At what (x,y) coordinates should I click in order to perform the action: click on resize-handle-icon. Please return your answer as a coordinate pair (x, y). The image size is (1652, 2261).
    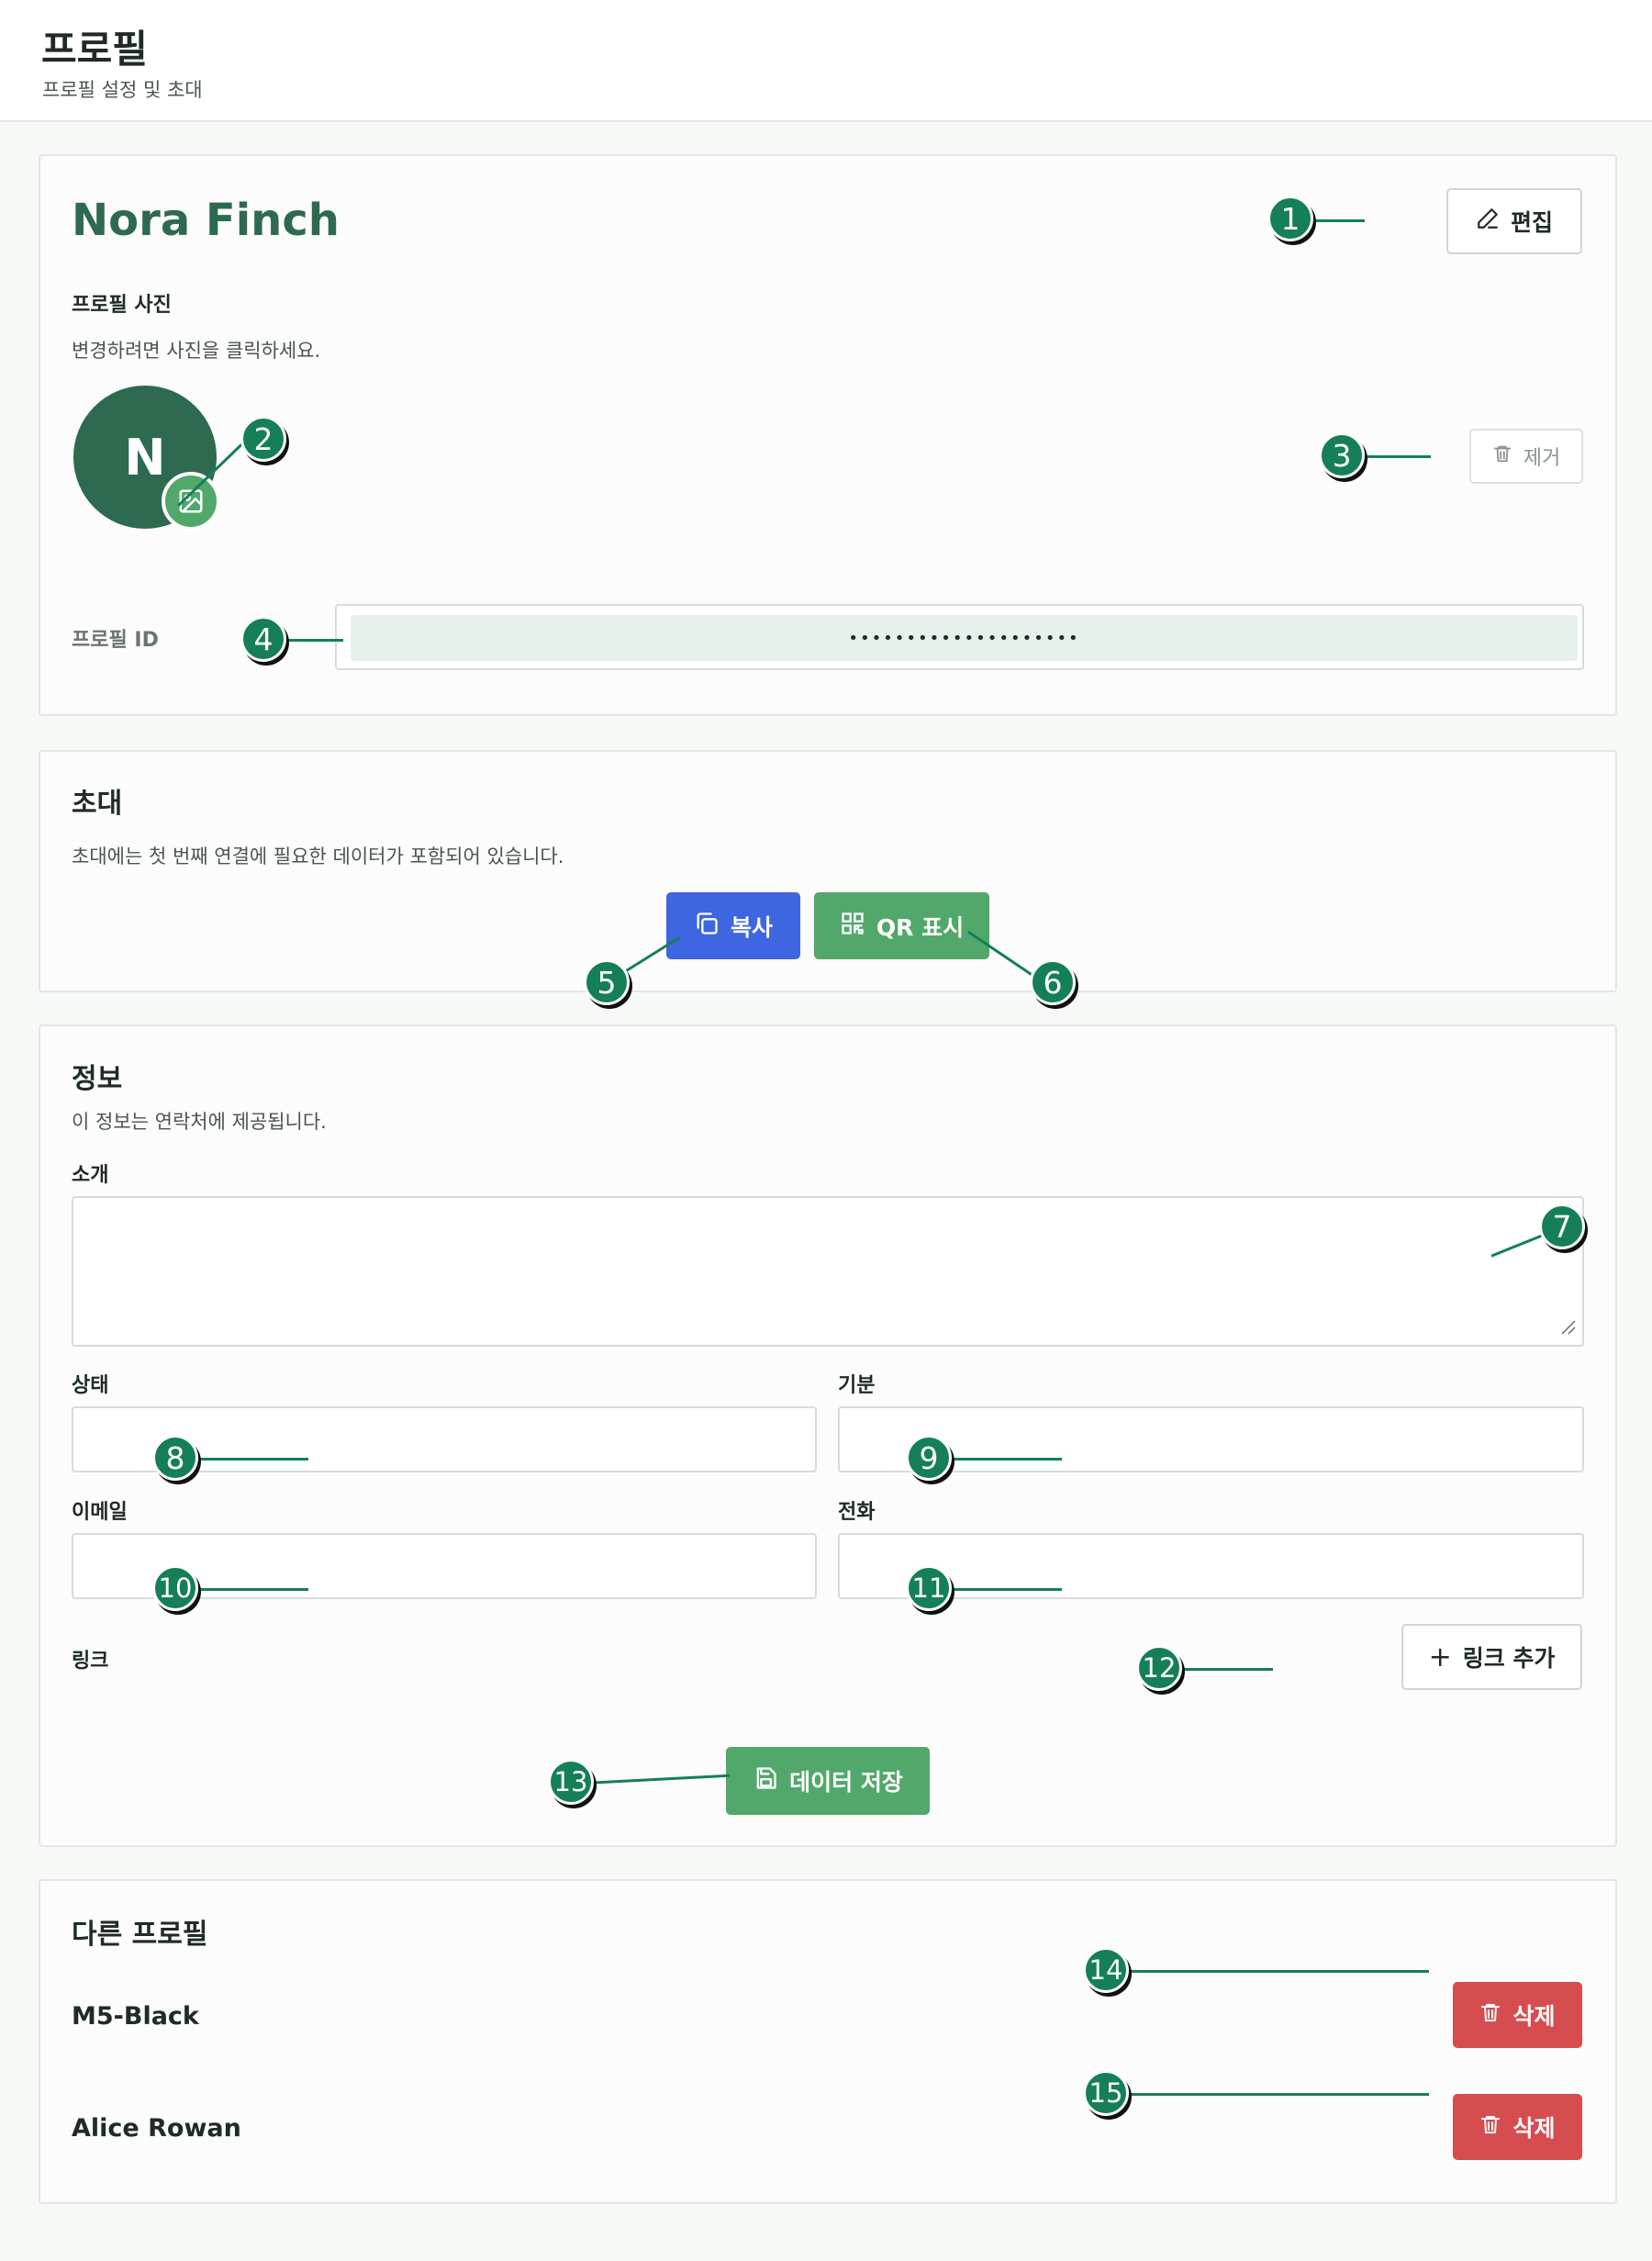
    Looking at the image, I should click on (1569, 1329).